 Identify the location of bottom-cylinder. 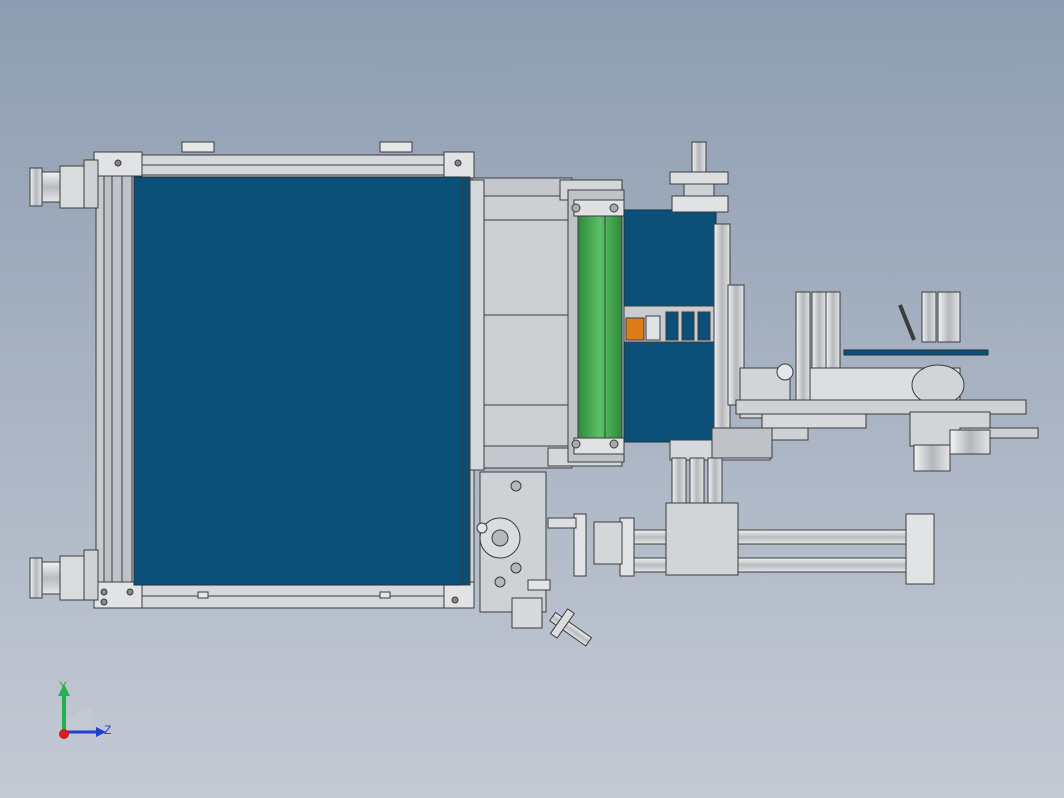
(741, 521).